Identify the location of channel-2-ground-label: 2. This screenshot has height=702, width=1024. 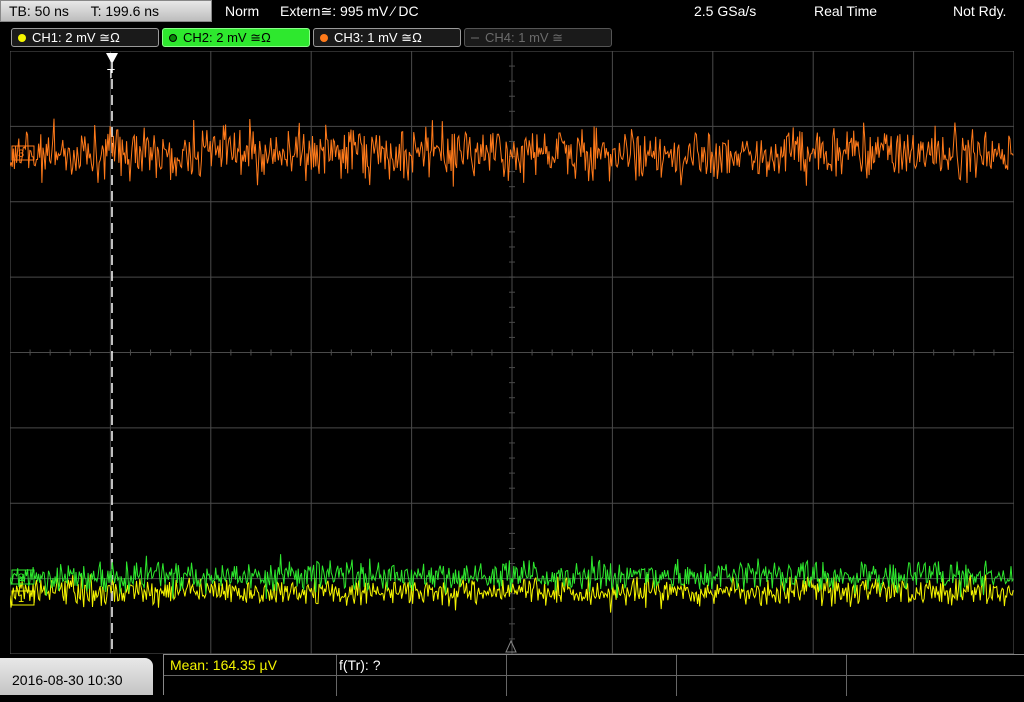
(21, 578).